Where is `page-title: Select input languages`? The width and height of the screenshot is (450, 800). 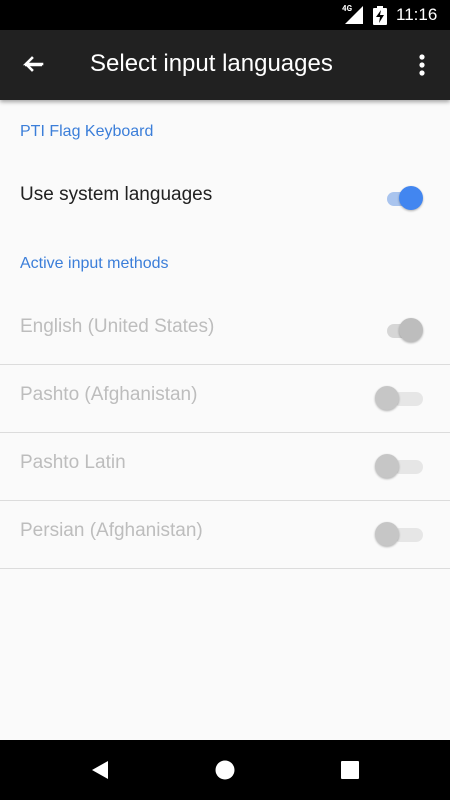
page-title: Select input languages is located at coordinates (211, 63).